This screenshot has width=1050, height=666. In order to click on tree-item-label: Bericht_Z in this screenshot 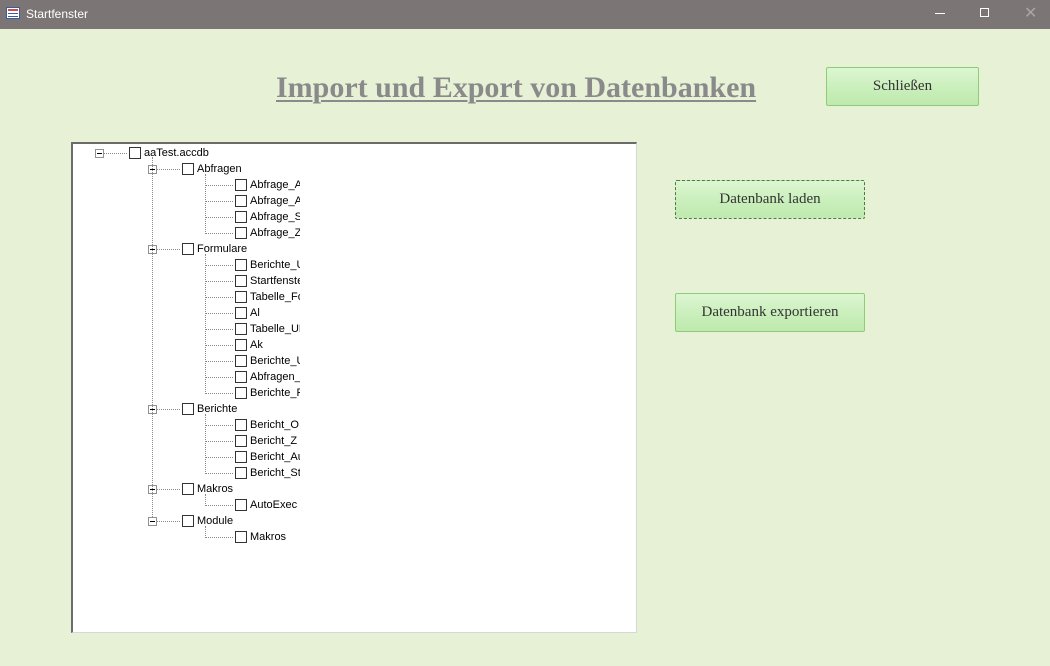, I will do `click(274, 441)`.